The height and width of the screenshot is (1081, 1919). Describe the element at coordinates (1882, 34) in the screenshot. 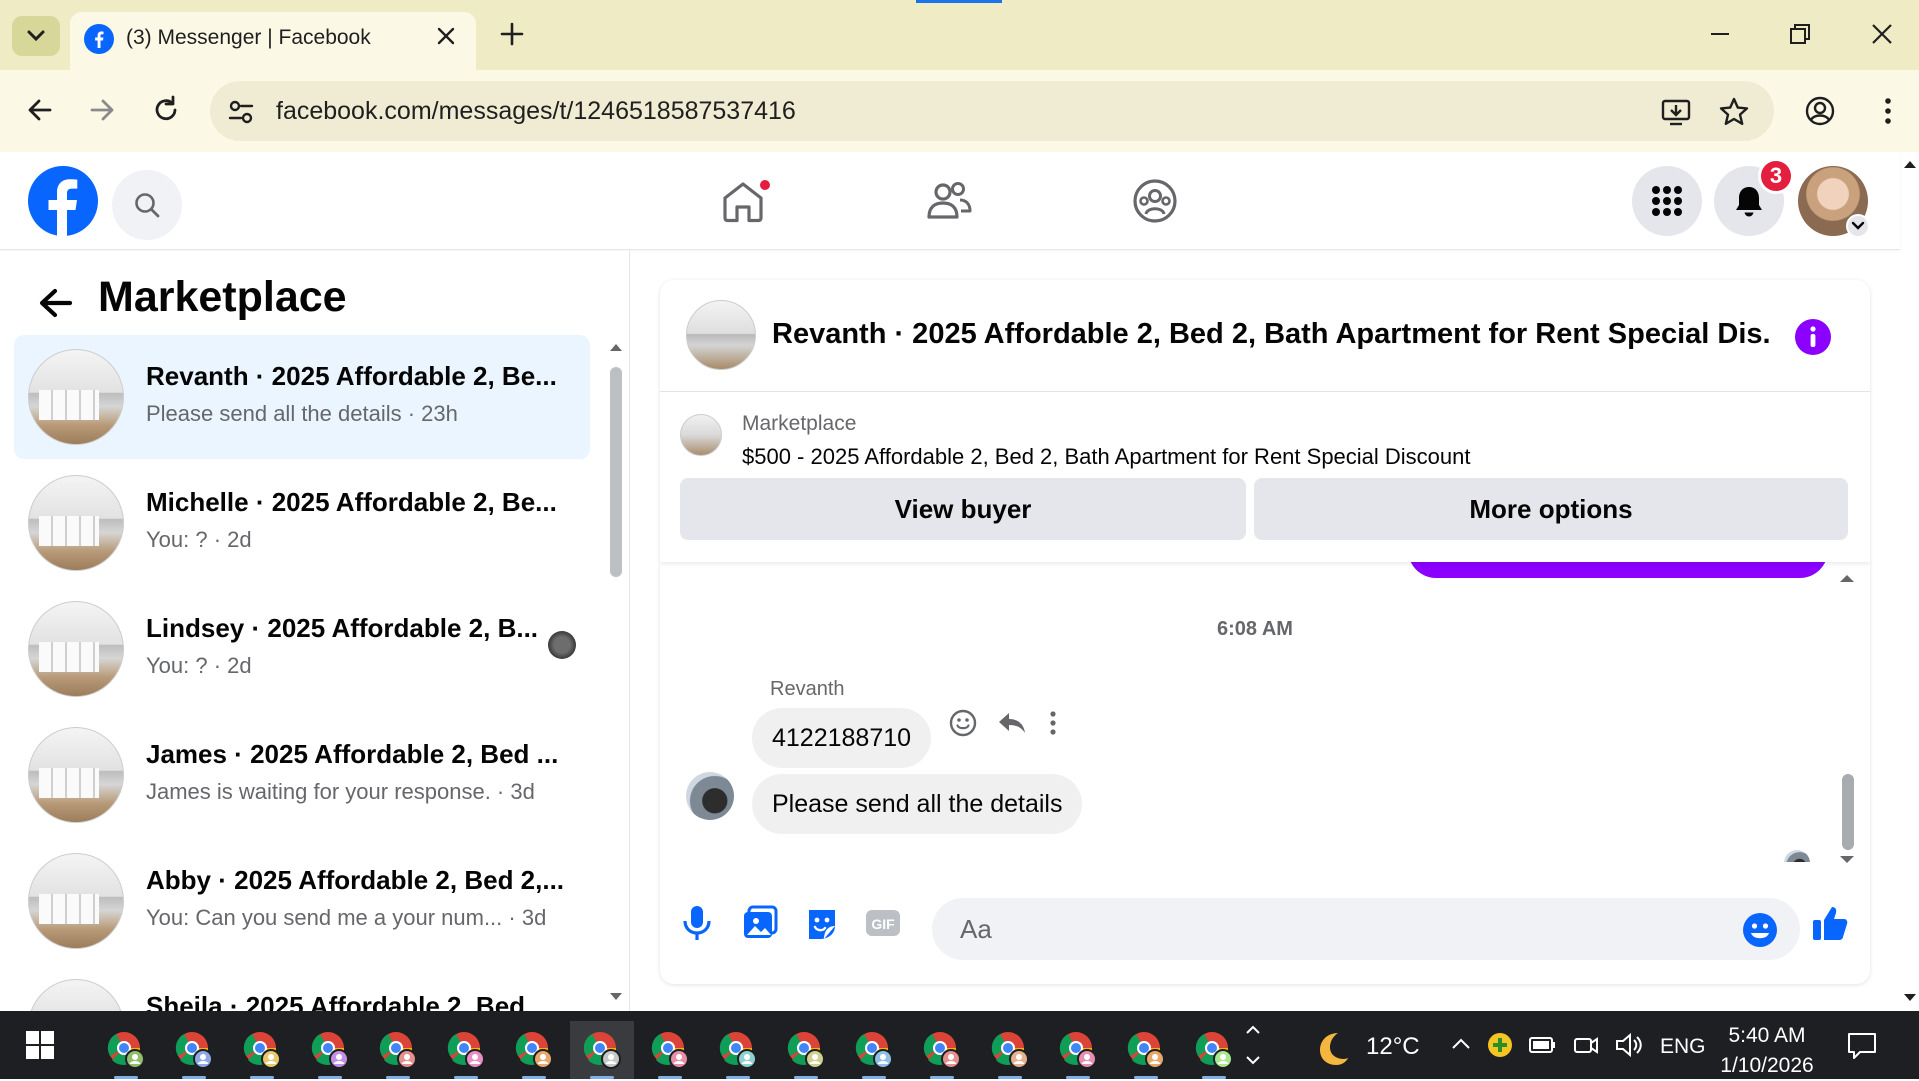

I see `close-window-icon` at that location.